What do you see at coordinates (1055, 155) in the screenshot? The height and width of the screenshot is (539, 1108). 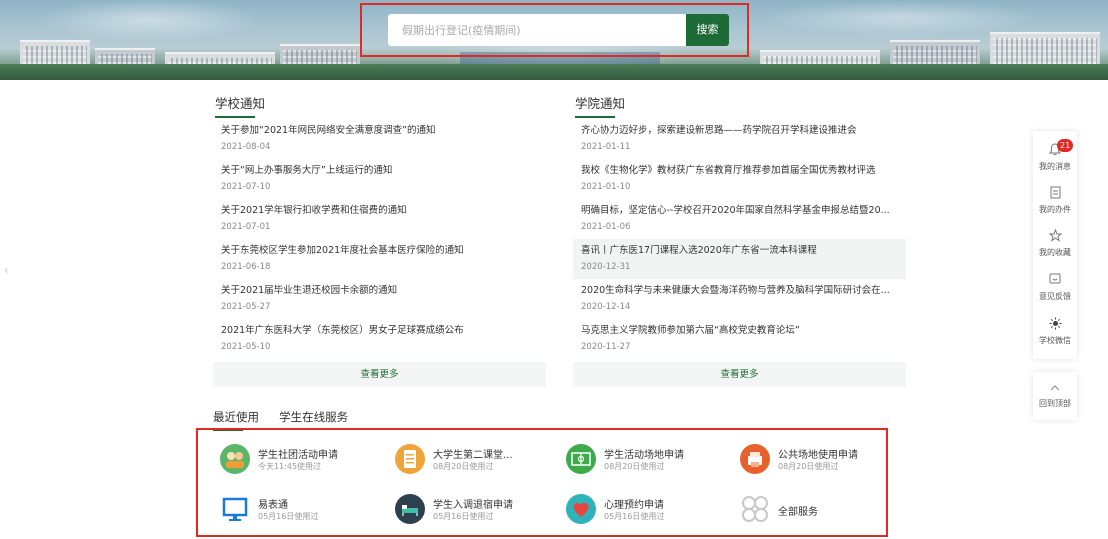 I see `sidebar-messages: 21 我的消息` at bounding box center [1055, 155].